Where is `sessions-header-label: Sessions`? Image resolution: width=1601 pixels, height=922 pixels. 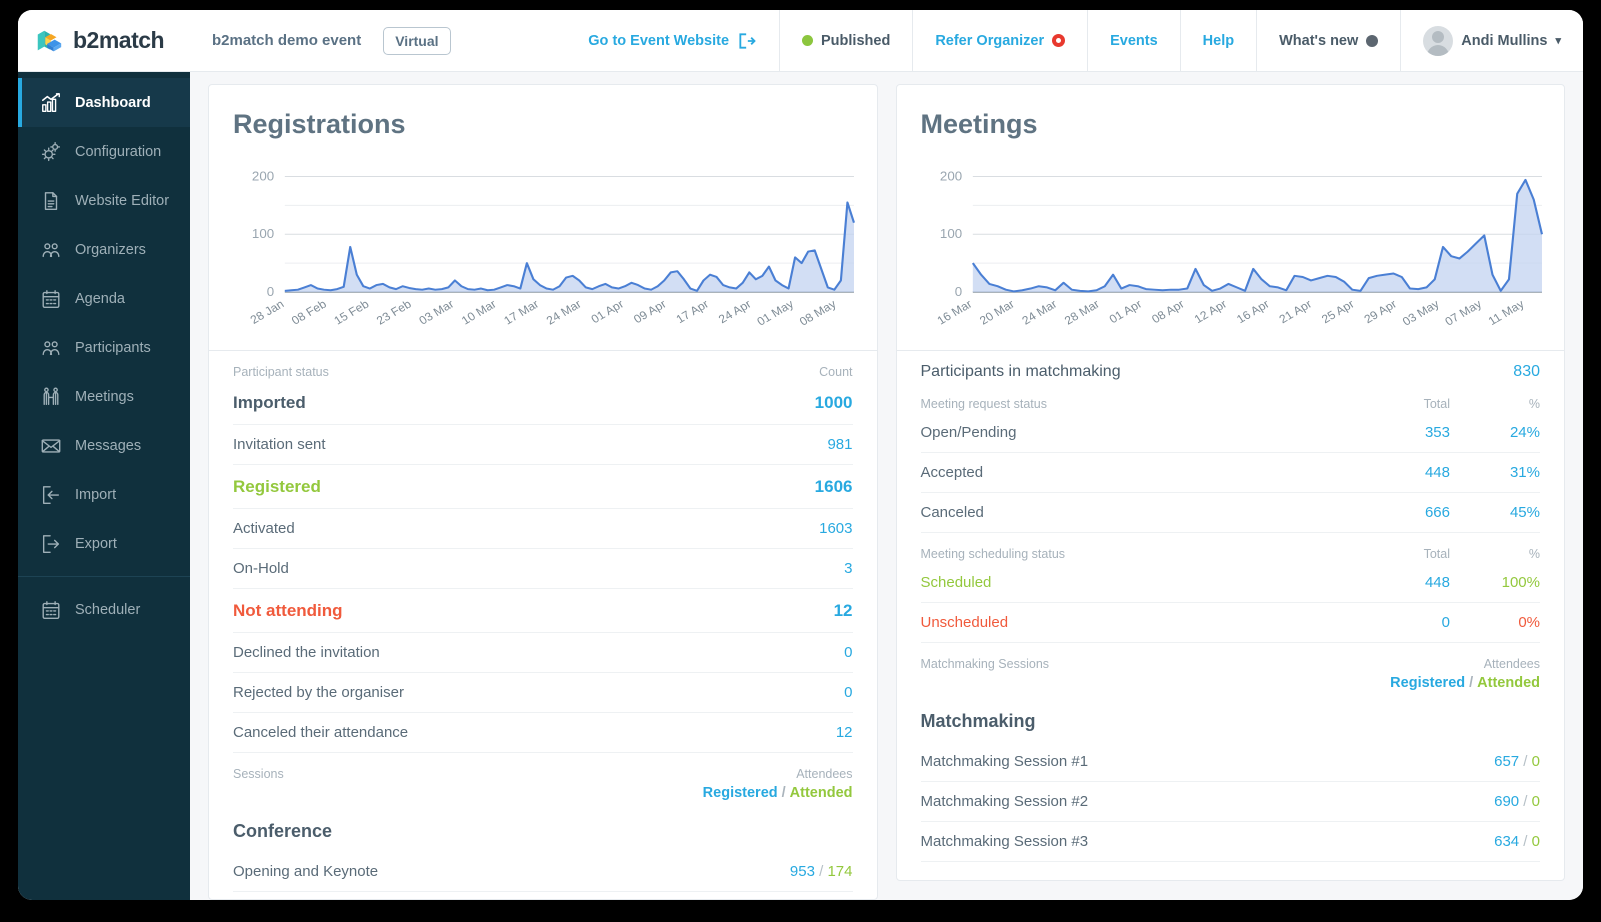 sessions-header-label: Sessions is located at coordinates (258, 774).